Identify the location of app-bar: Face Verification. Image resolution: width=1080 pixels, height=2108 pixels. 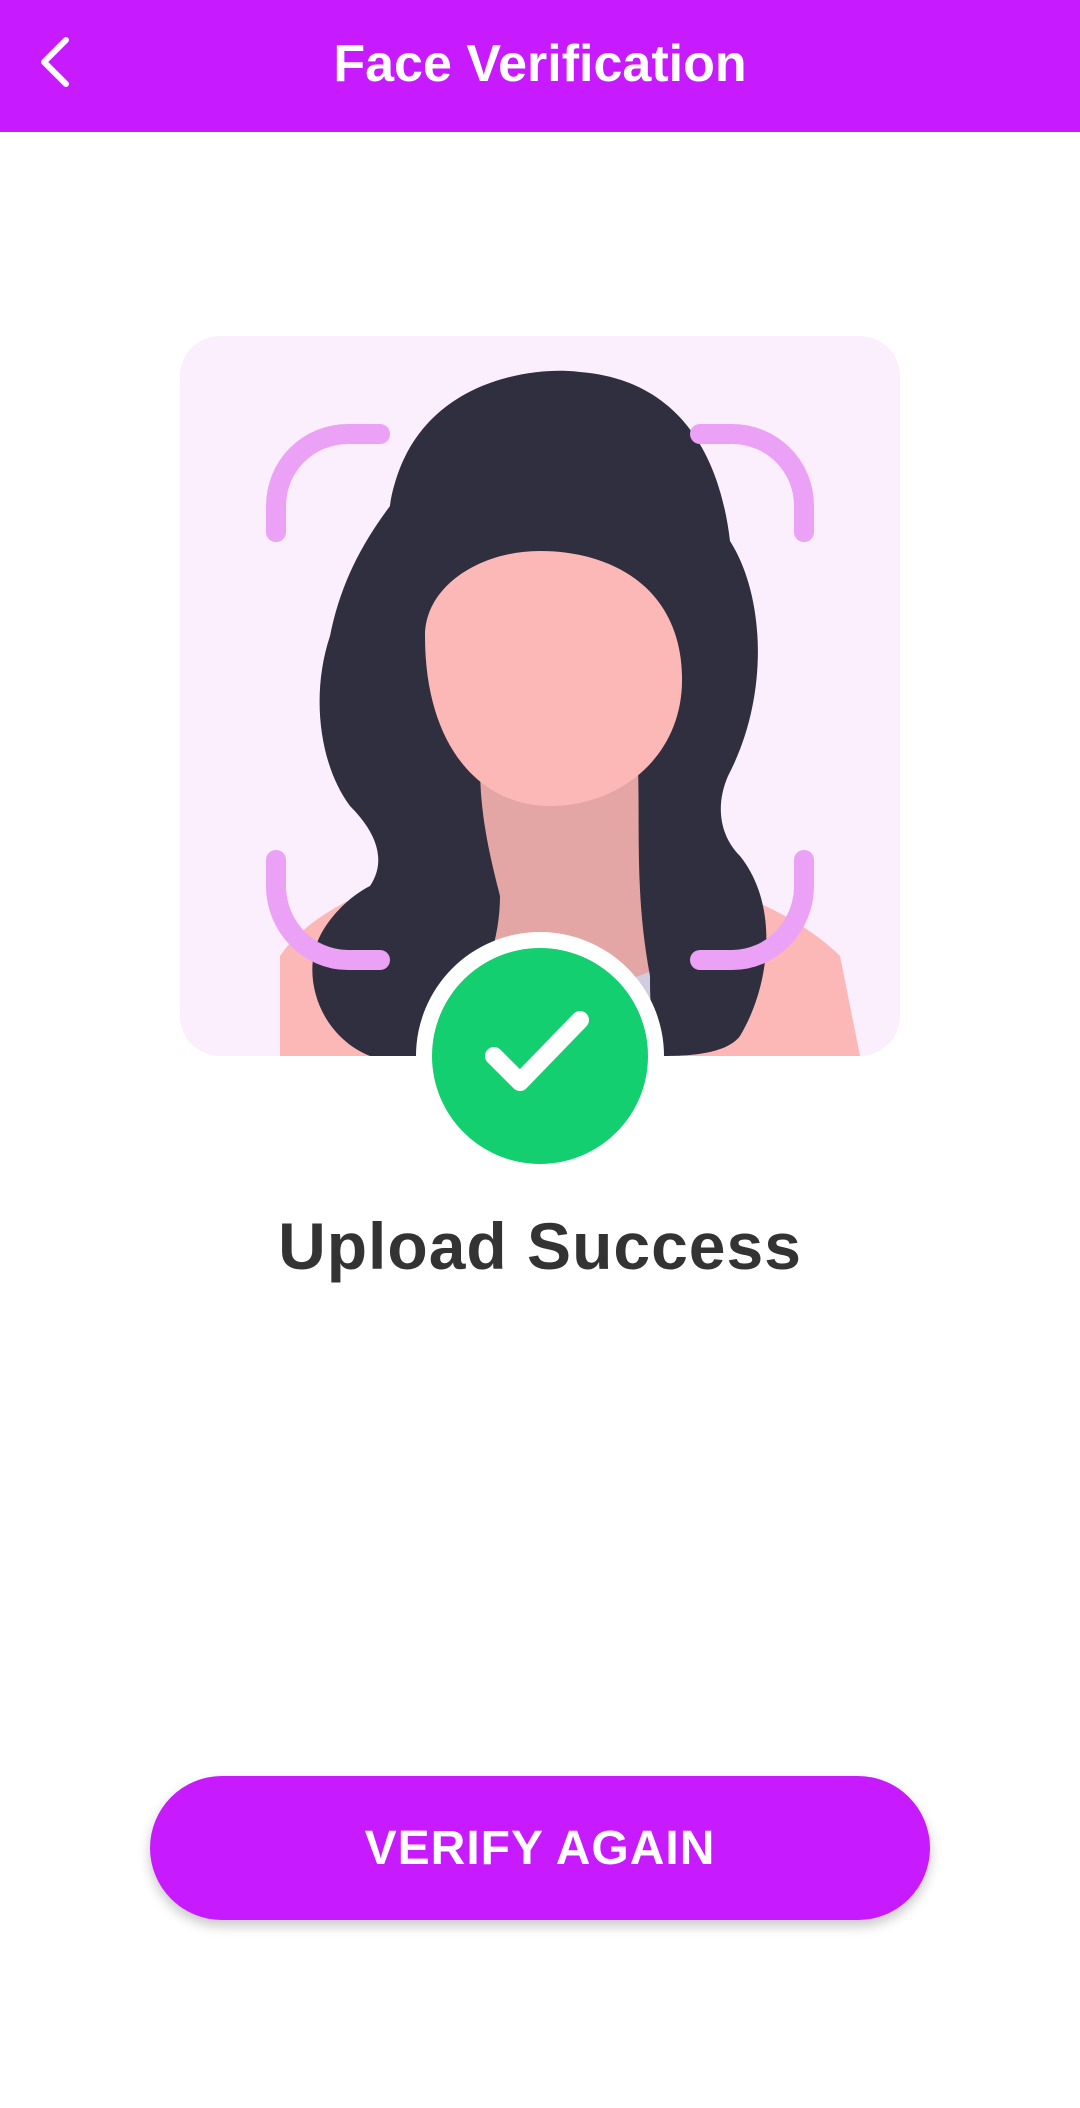
(540, 66).